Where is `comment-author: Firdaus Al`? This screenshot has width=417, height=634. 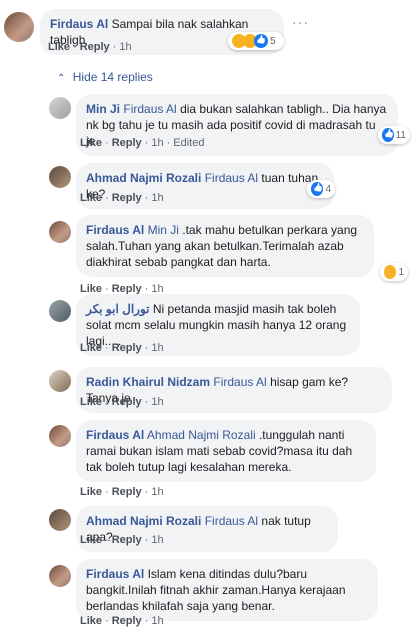
comment-author: Firdaus Al is located at coordinates (79, 24).